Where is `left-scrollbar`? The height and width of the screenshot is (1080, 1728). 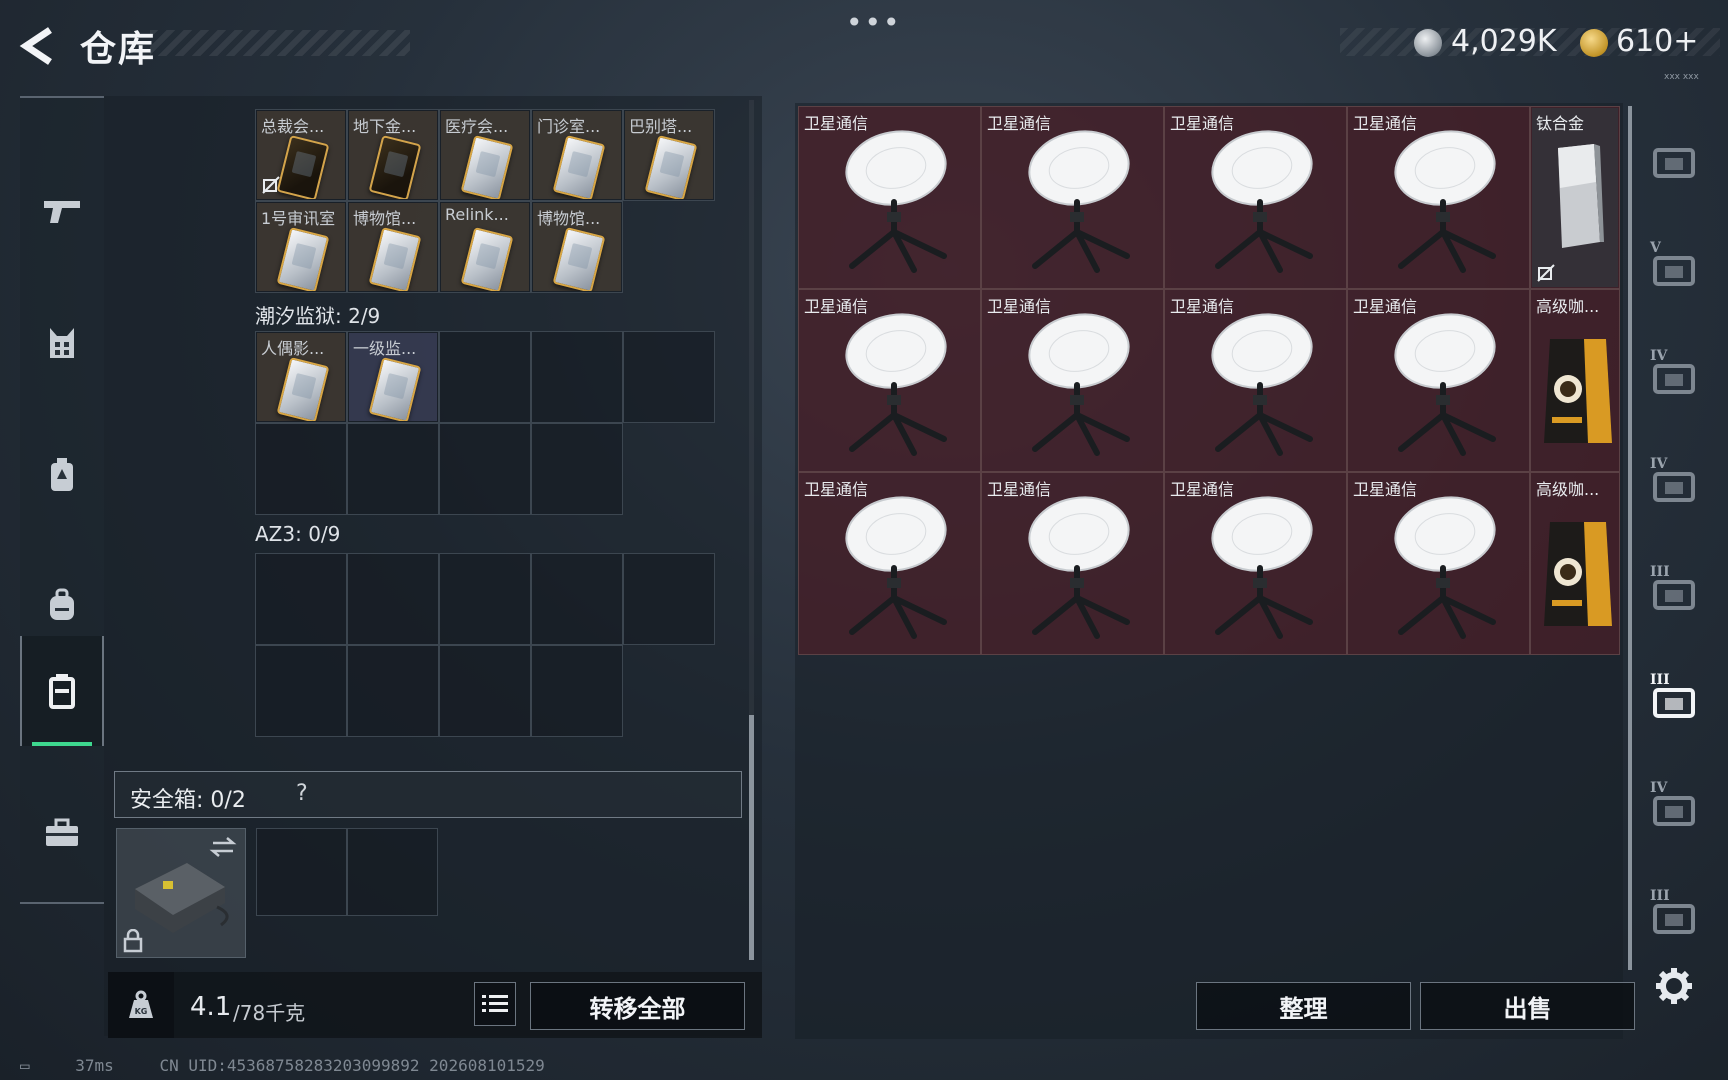 left-scrollbar is located at coordinates (751, 837).